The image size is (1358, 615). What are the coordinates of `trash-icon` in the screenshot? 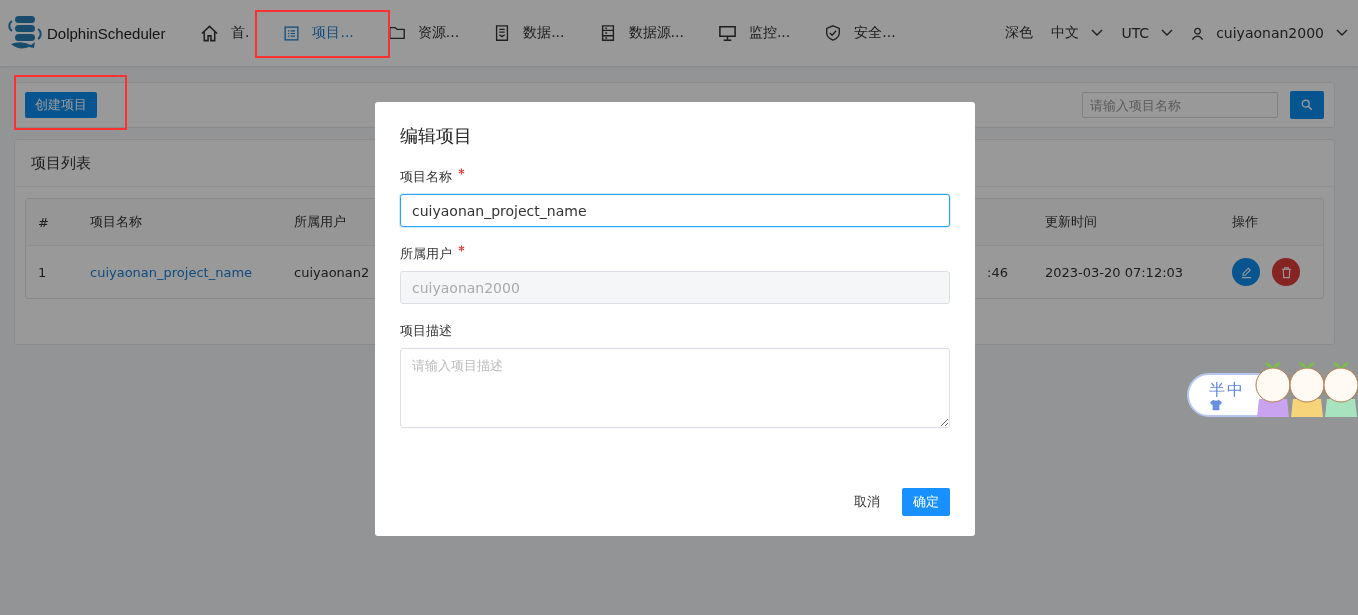 It's located at (1286, 272).